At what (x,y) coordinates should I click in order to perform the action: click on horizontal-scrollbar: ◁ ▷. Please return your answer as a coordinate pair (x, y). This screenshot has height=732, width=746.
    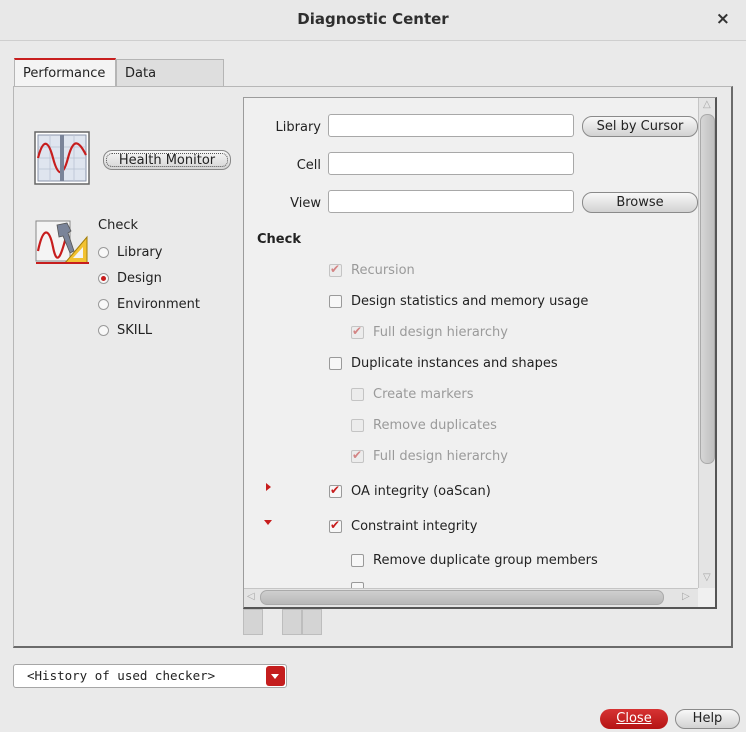
    Looking at the image, I should click on (471, 597).